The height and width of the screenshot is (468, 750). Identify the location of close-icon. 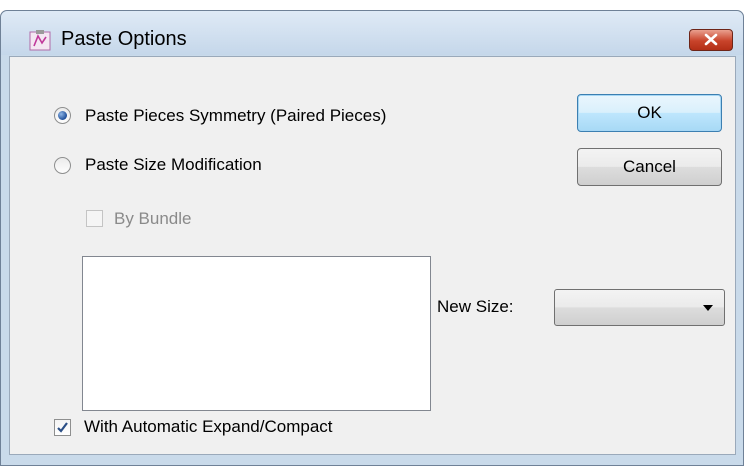
(711, 39).